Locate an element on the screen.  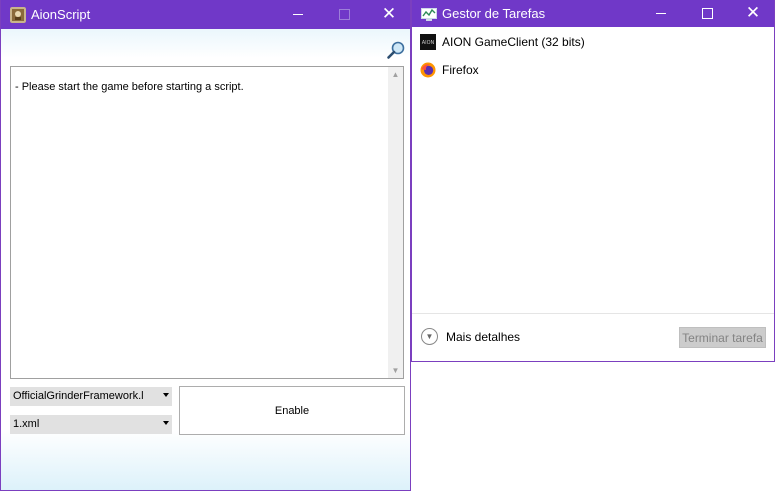
firefox-icon is located at coordinates (428, 70).